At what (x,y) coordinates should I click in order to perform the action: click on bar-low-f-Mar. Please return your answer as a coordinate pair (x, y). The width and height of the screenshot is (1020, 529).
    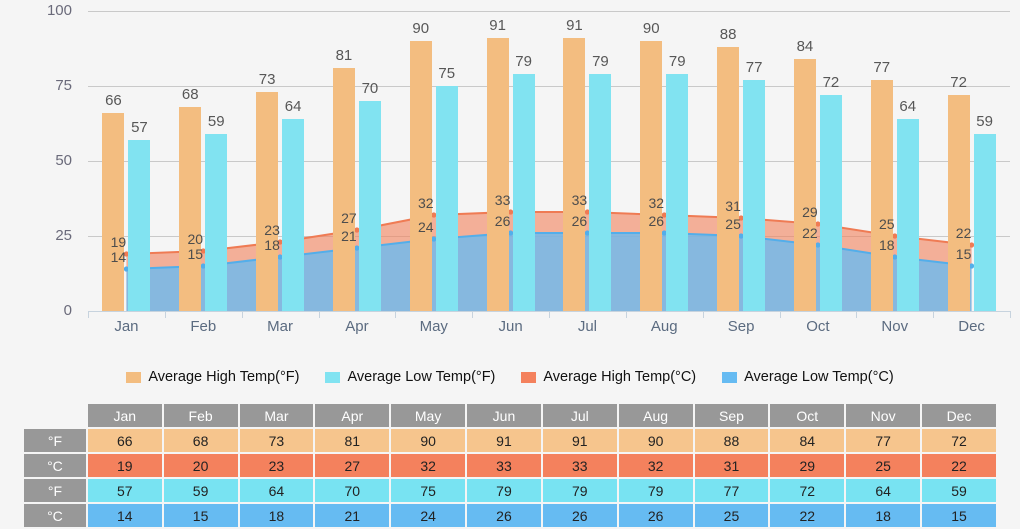
    Looking at the image, I should click on (293, 215).